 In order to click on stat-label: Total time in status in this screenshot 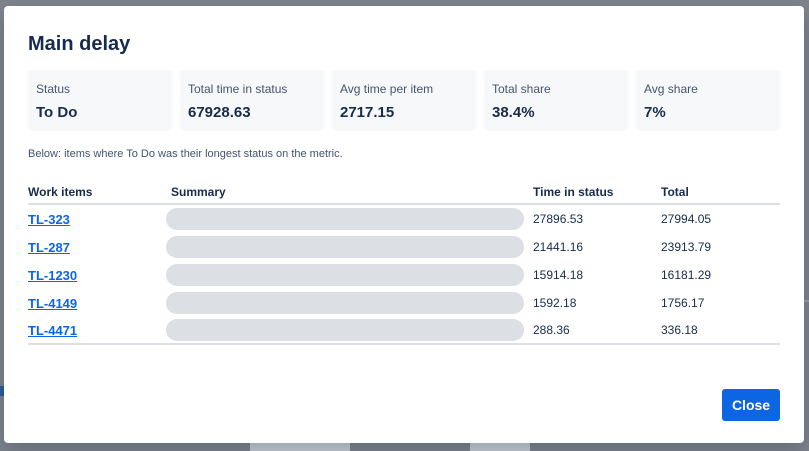, I will do `click(238, 89)`.